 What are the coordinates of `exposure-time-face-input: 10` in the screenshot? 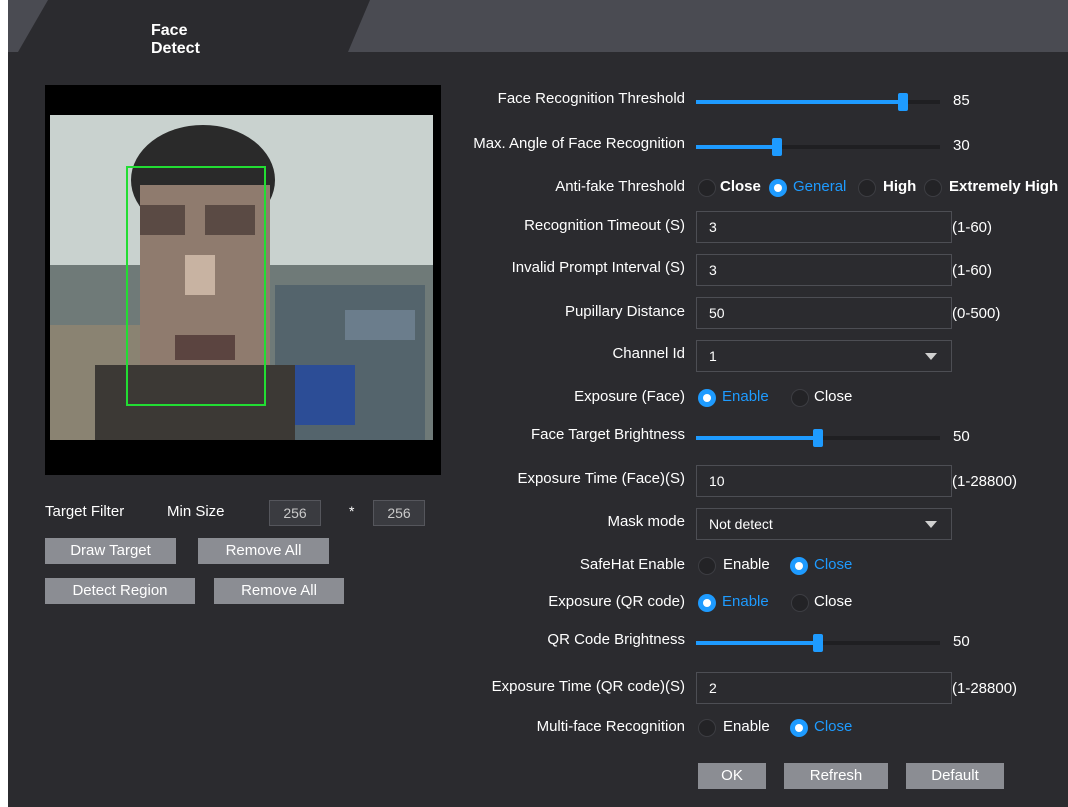 It's located at (824, 481).